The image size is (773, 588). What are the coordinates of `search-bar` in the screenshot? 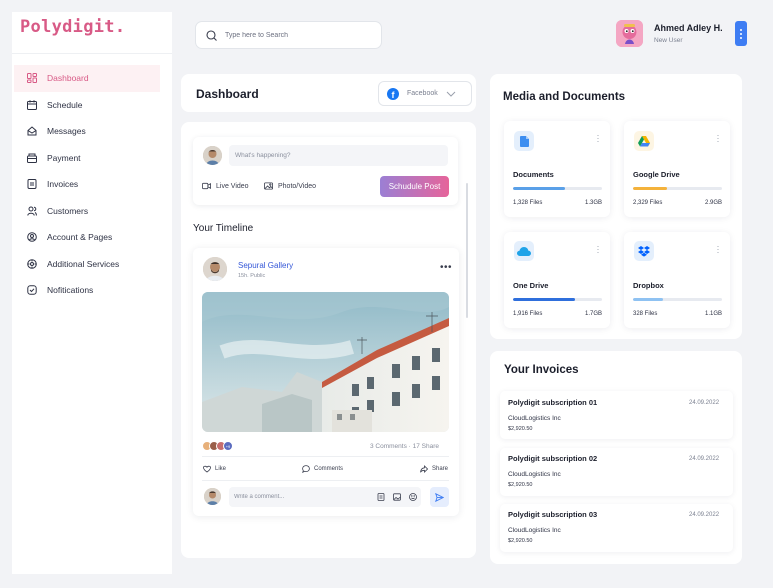 It's located at (288, 35).